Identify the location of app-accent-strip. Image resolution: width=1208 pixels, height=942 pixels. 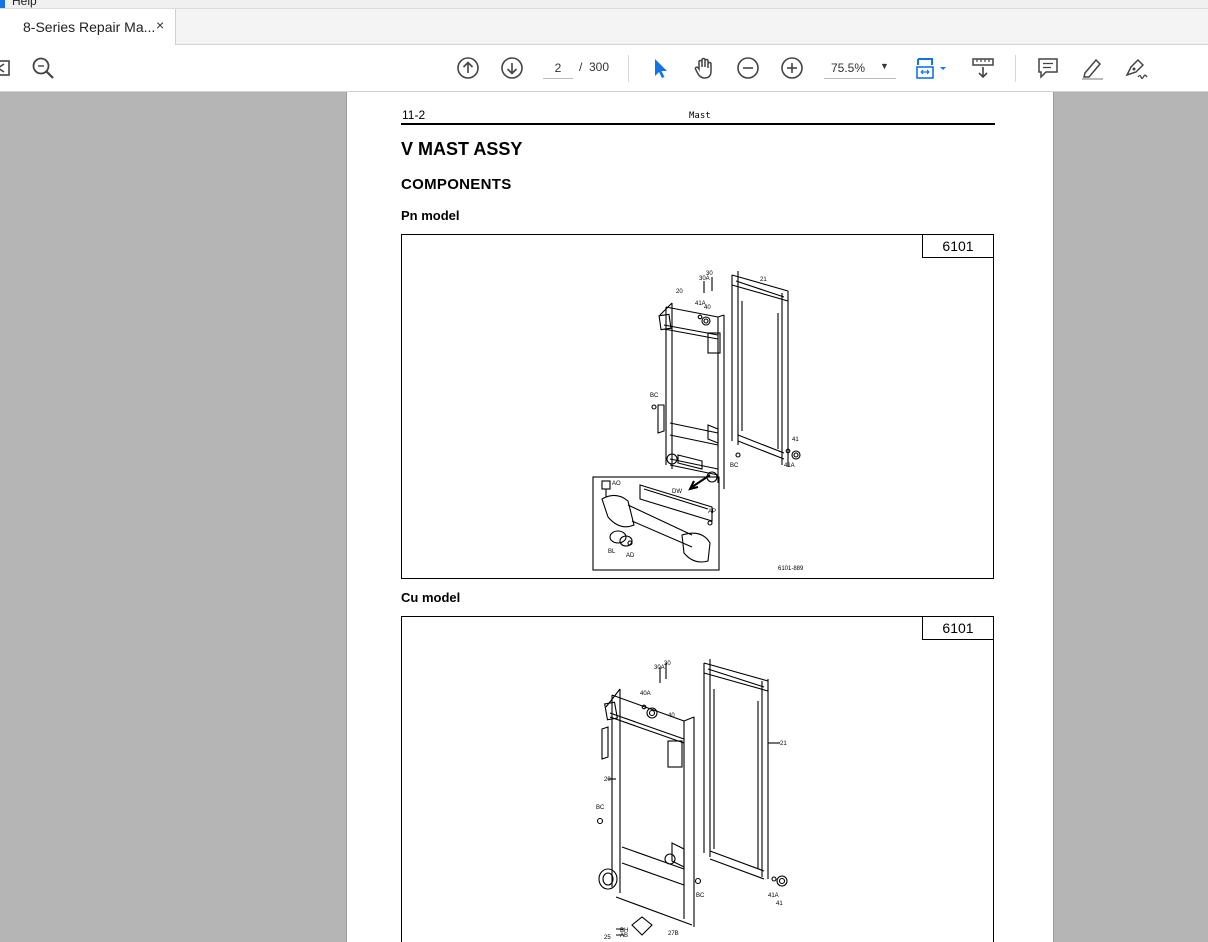
(2, 4).